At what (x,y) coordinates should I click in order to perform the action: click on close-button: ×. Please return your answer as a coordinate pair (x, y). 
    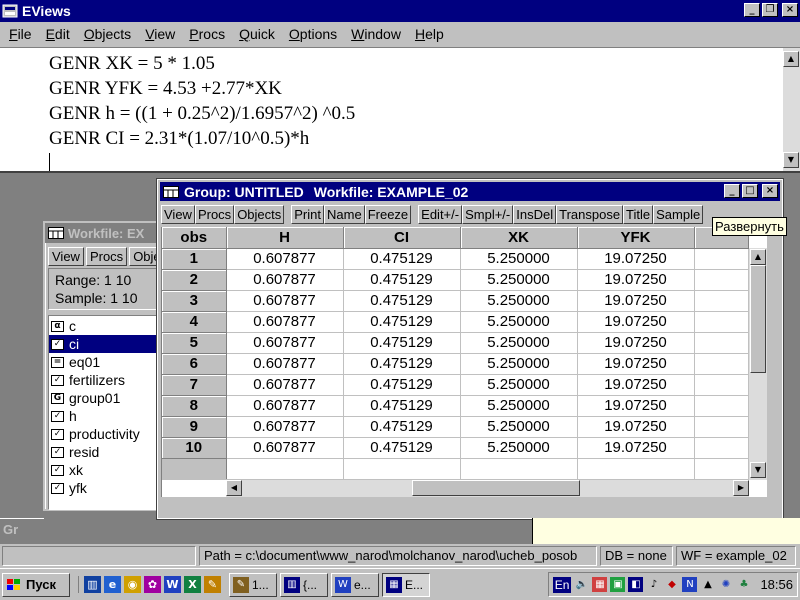
    Looking at the image, I should click on (790, 10).